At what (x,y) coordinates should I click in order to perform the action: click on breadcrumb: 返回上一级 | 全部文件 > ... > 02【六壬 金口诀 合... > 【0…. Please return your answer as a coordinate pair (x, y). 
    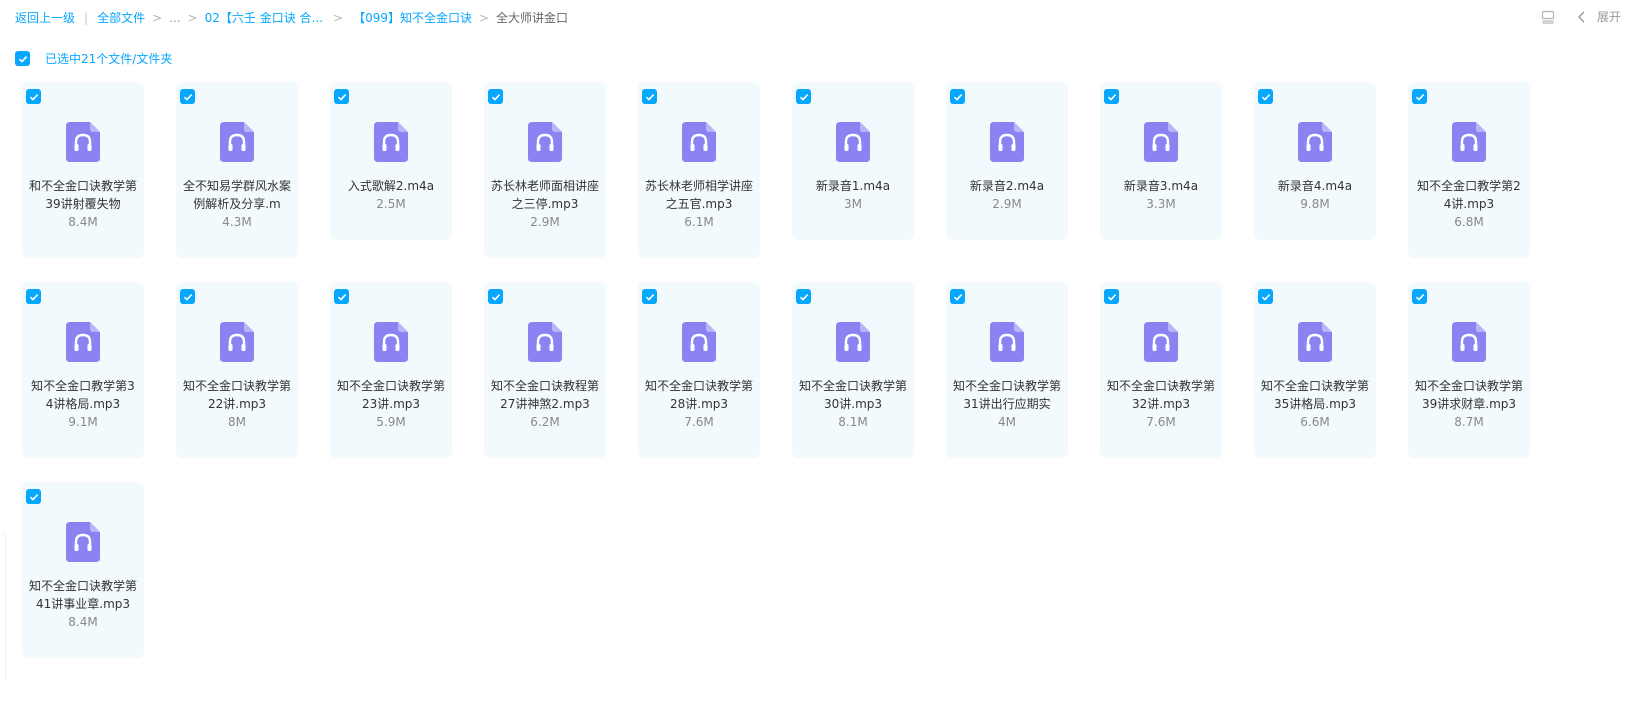
    Looking at the image, I should click on (291, 17).